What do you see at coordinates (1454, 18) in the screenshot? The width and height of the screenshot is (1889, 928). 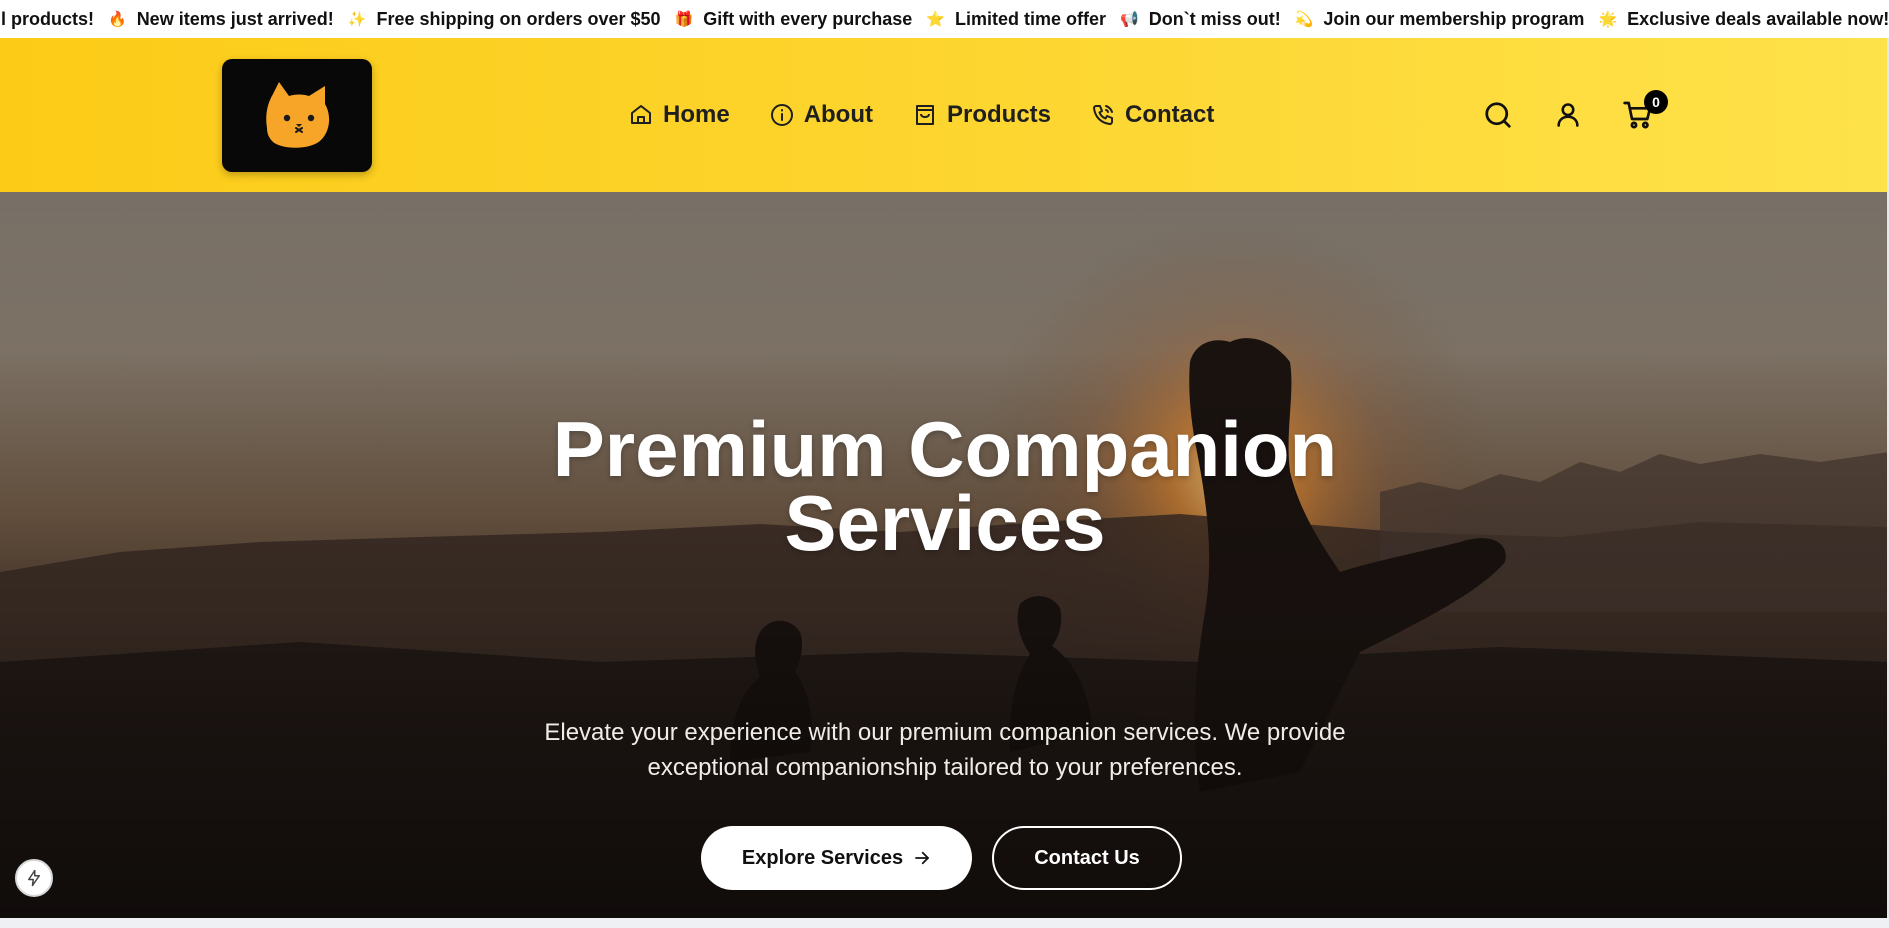 I see `ticker-text: Join our membership program` at bounding box center [1454, 18].